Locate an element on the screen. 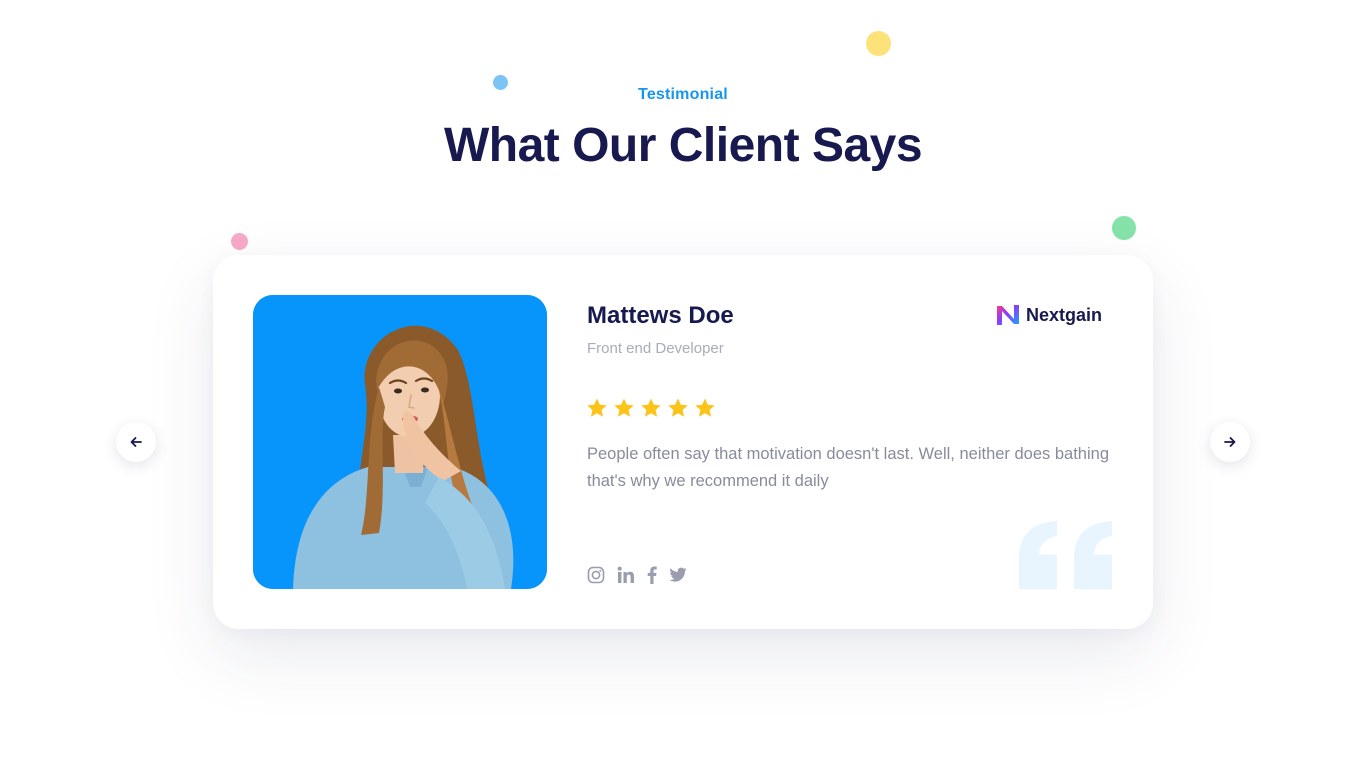  star-rating is located at coordinates (651, 408).